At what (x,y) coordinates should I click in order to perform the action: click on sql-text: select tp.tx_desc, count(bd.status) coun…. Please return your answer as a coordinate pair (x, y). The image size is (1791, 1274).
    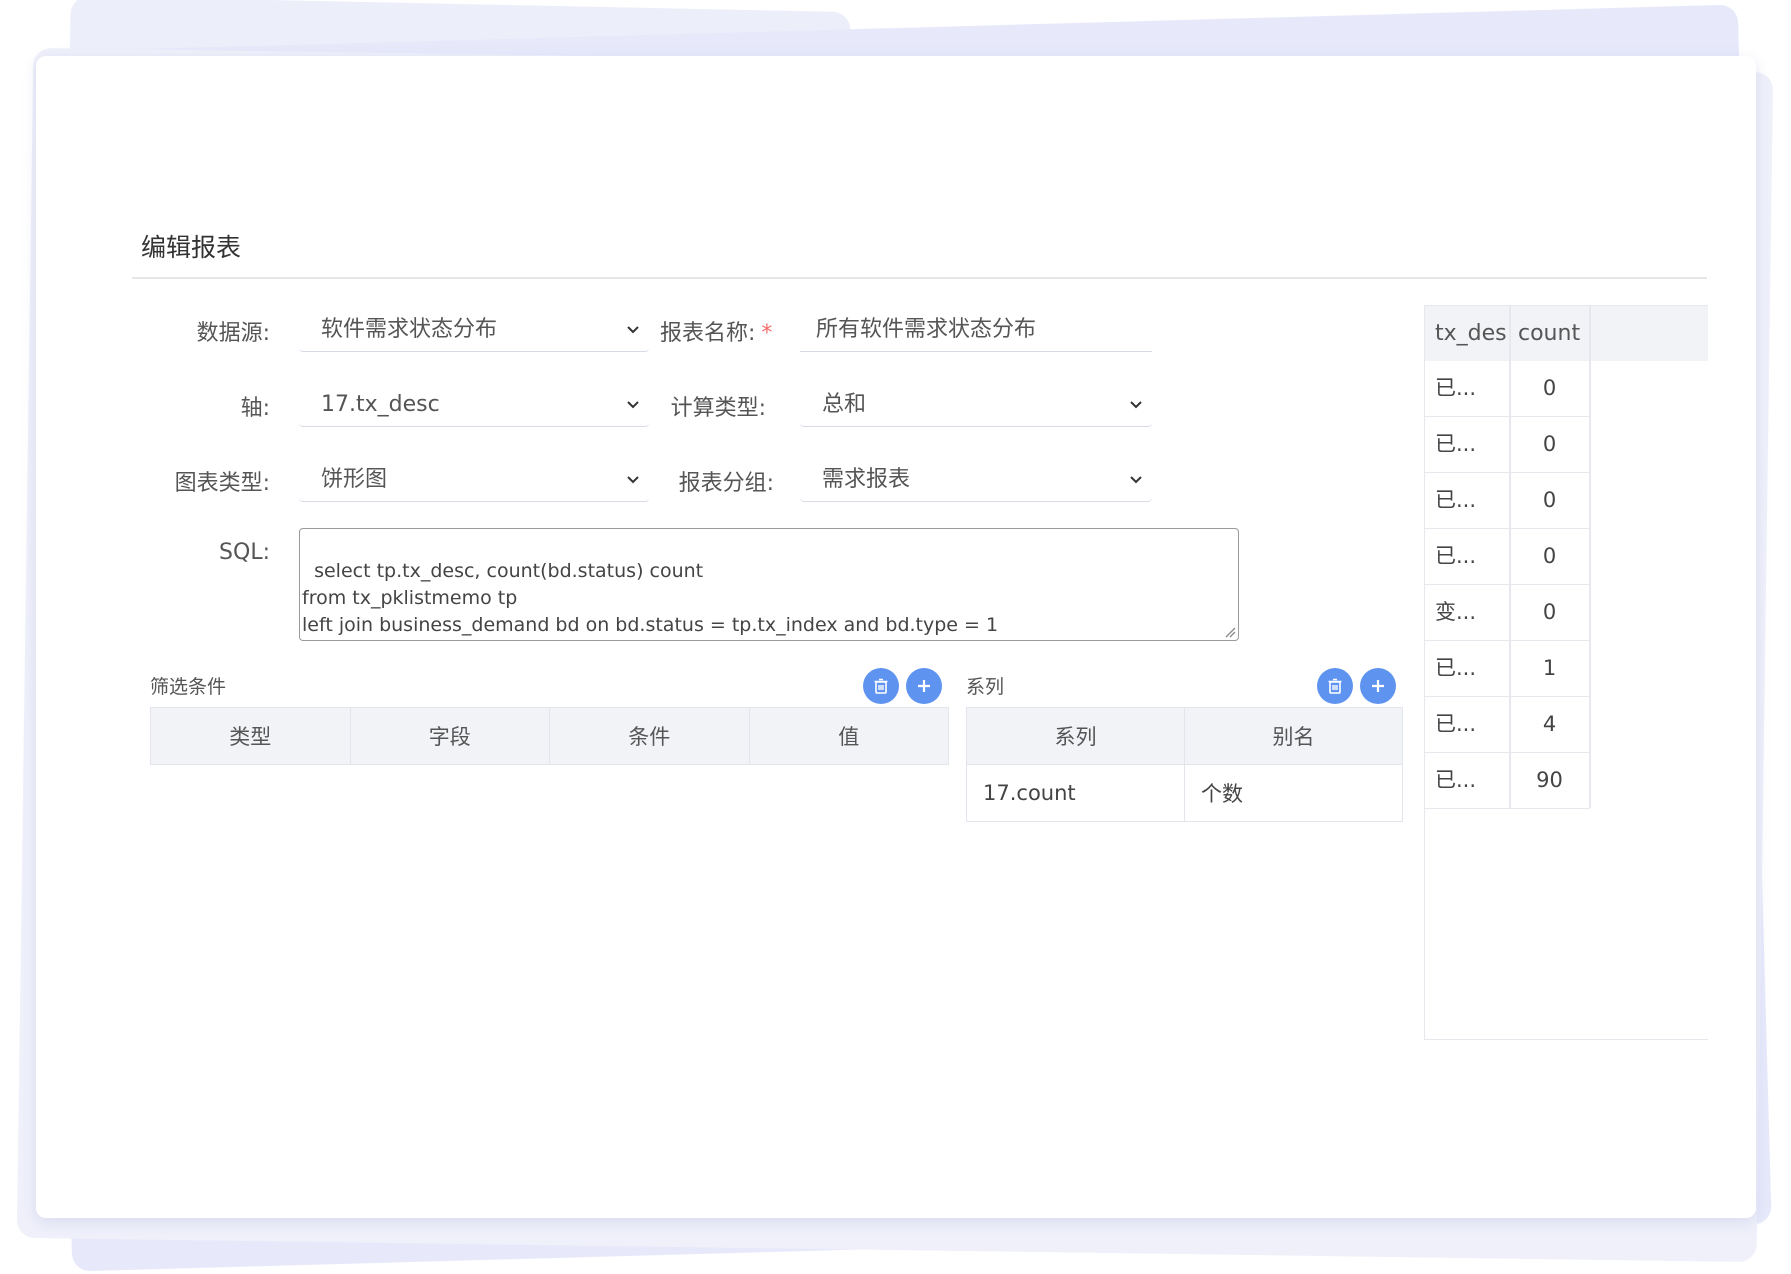
    Looking at the image, I should click on (650, 598).